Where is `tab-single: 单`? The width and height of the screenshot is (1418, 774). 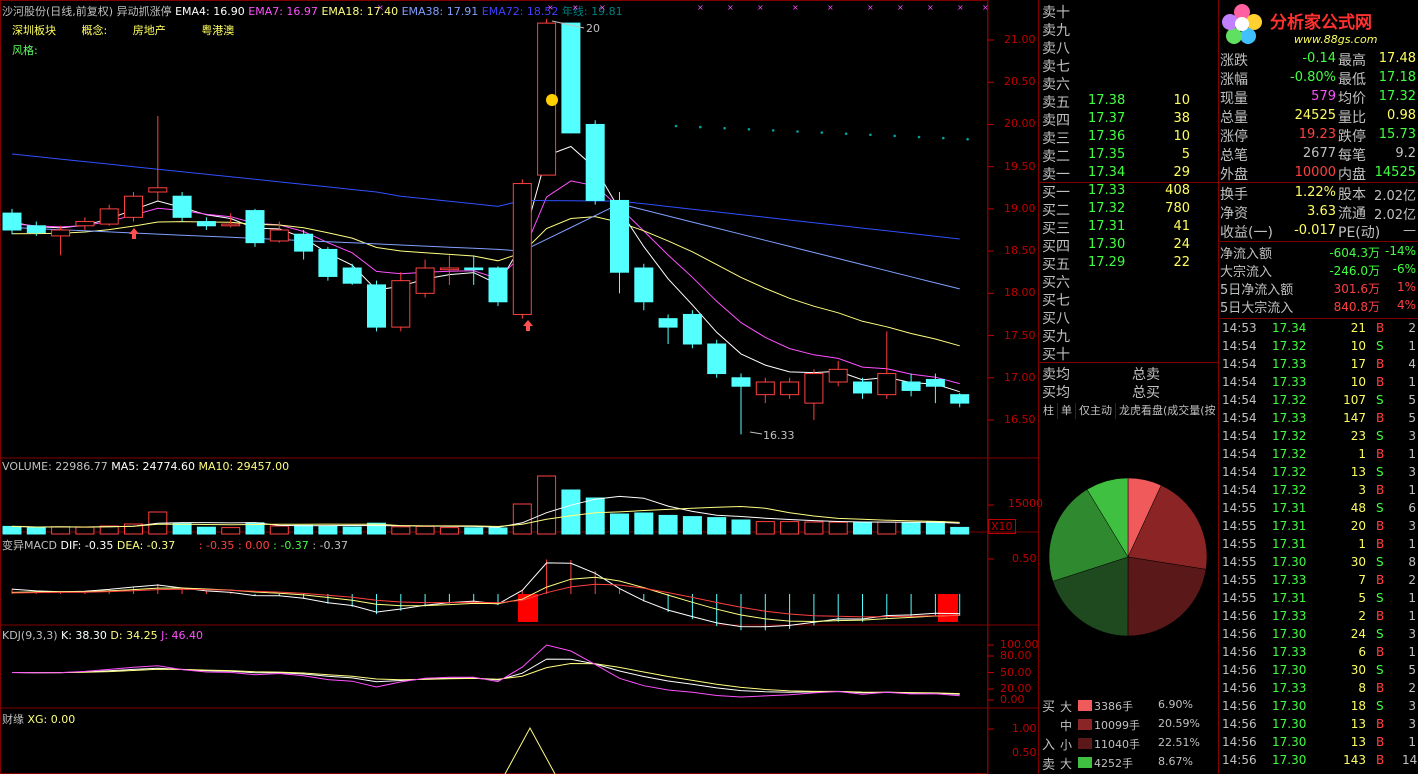
tab-single: 单 is located at coordinates (1067, 411).